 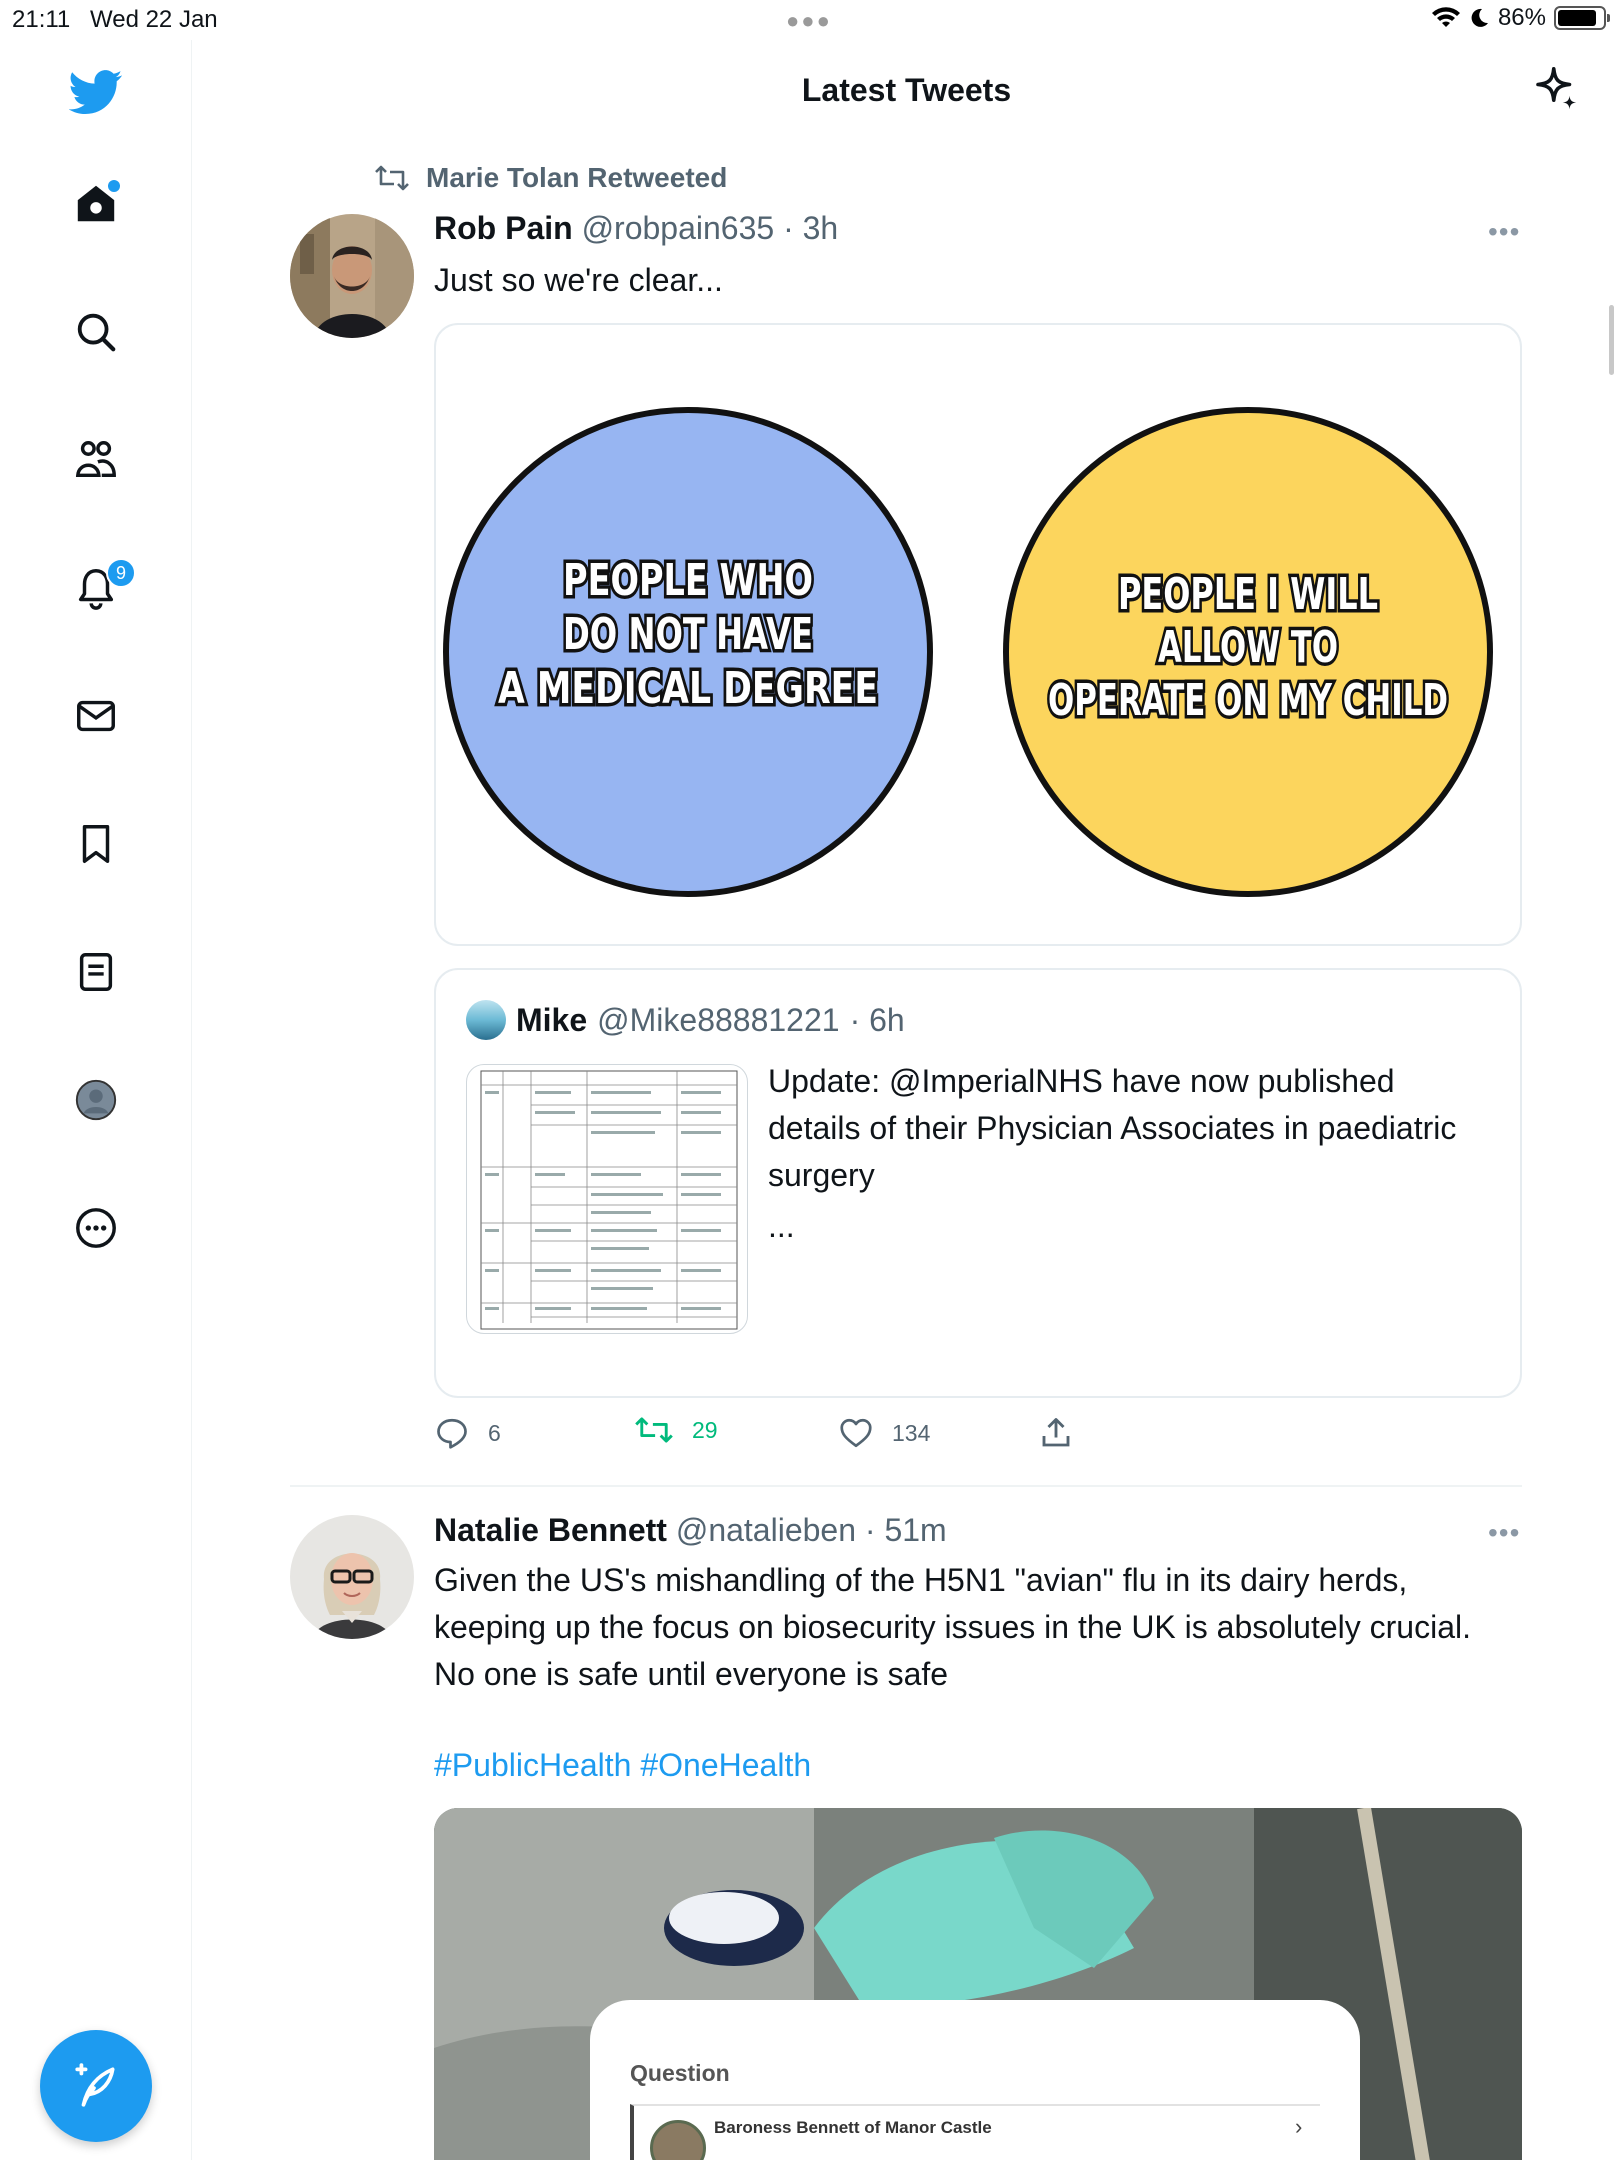 What do you see at coordinates (1445, 17) in the screenshot?
I see `wifi-icon` at bounding box center [1445, 17].